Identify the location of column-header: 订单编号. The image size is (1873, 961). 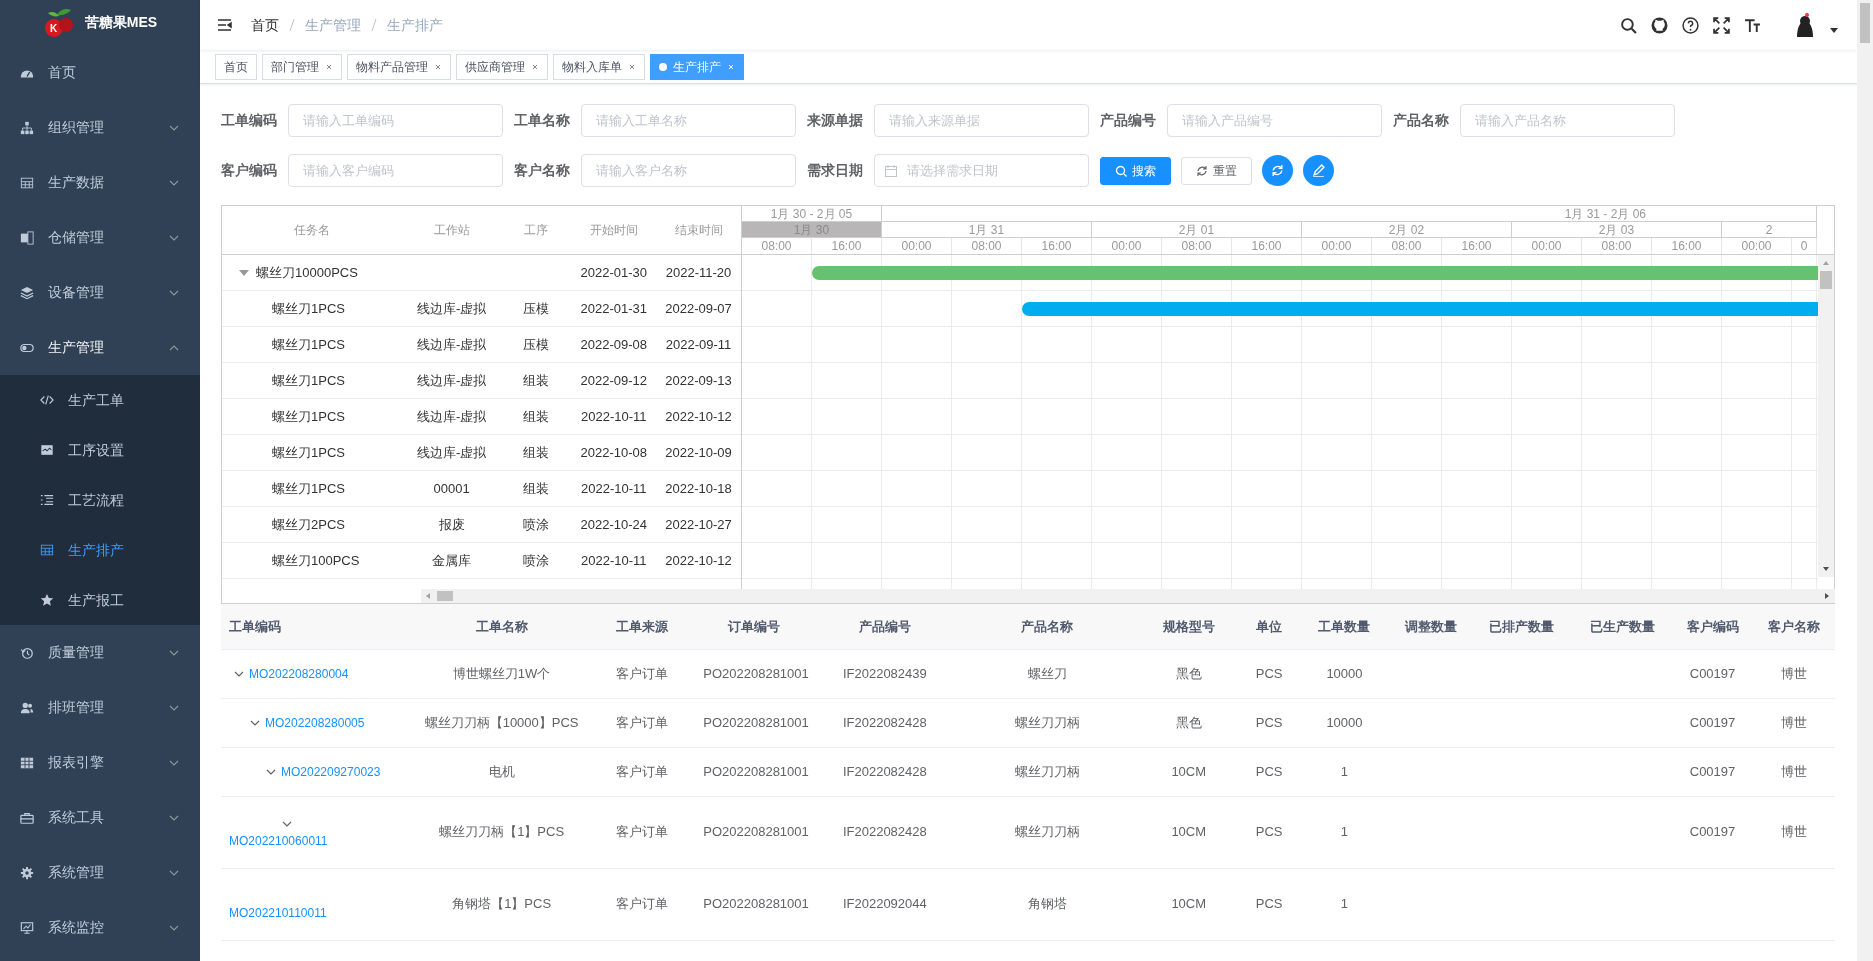
(753, 626).